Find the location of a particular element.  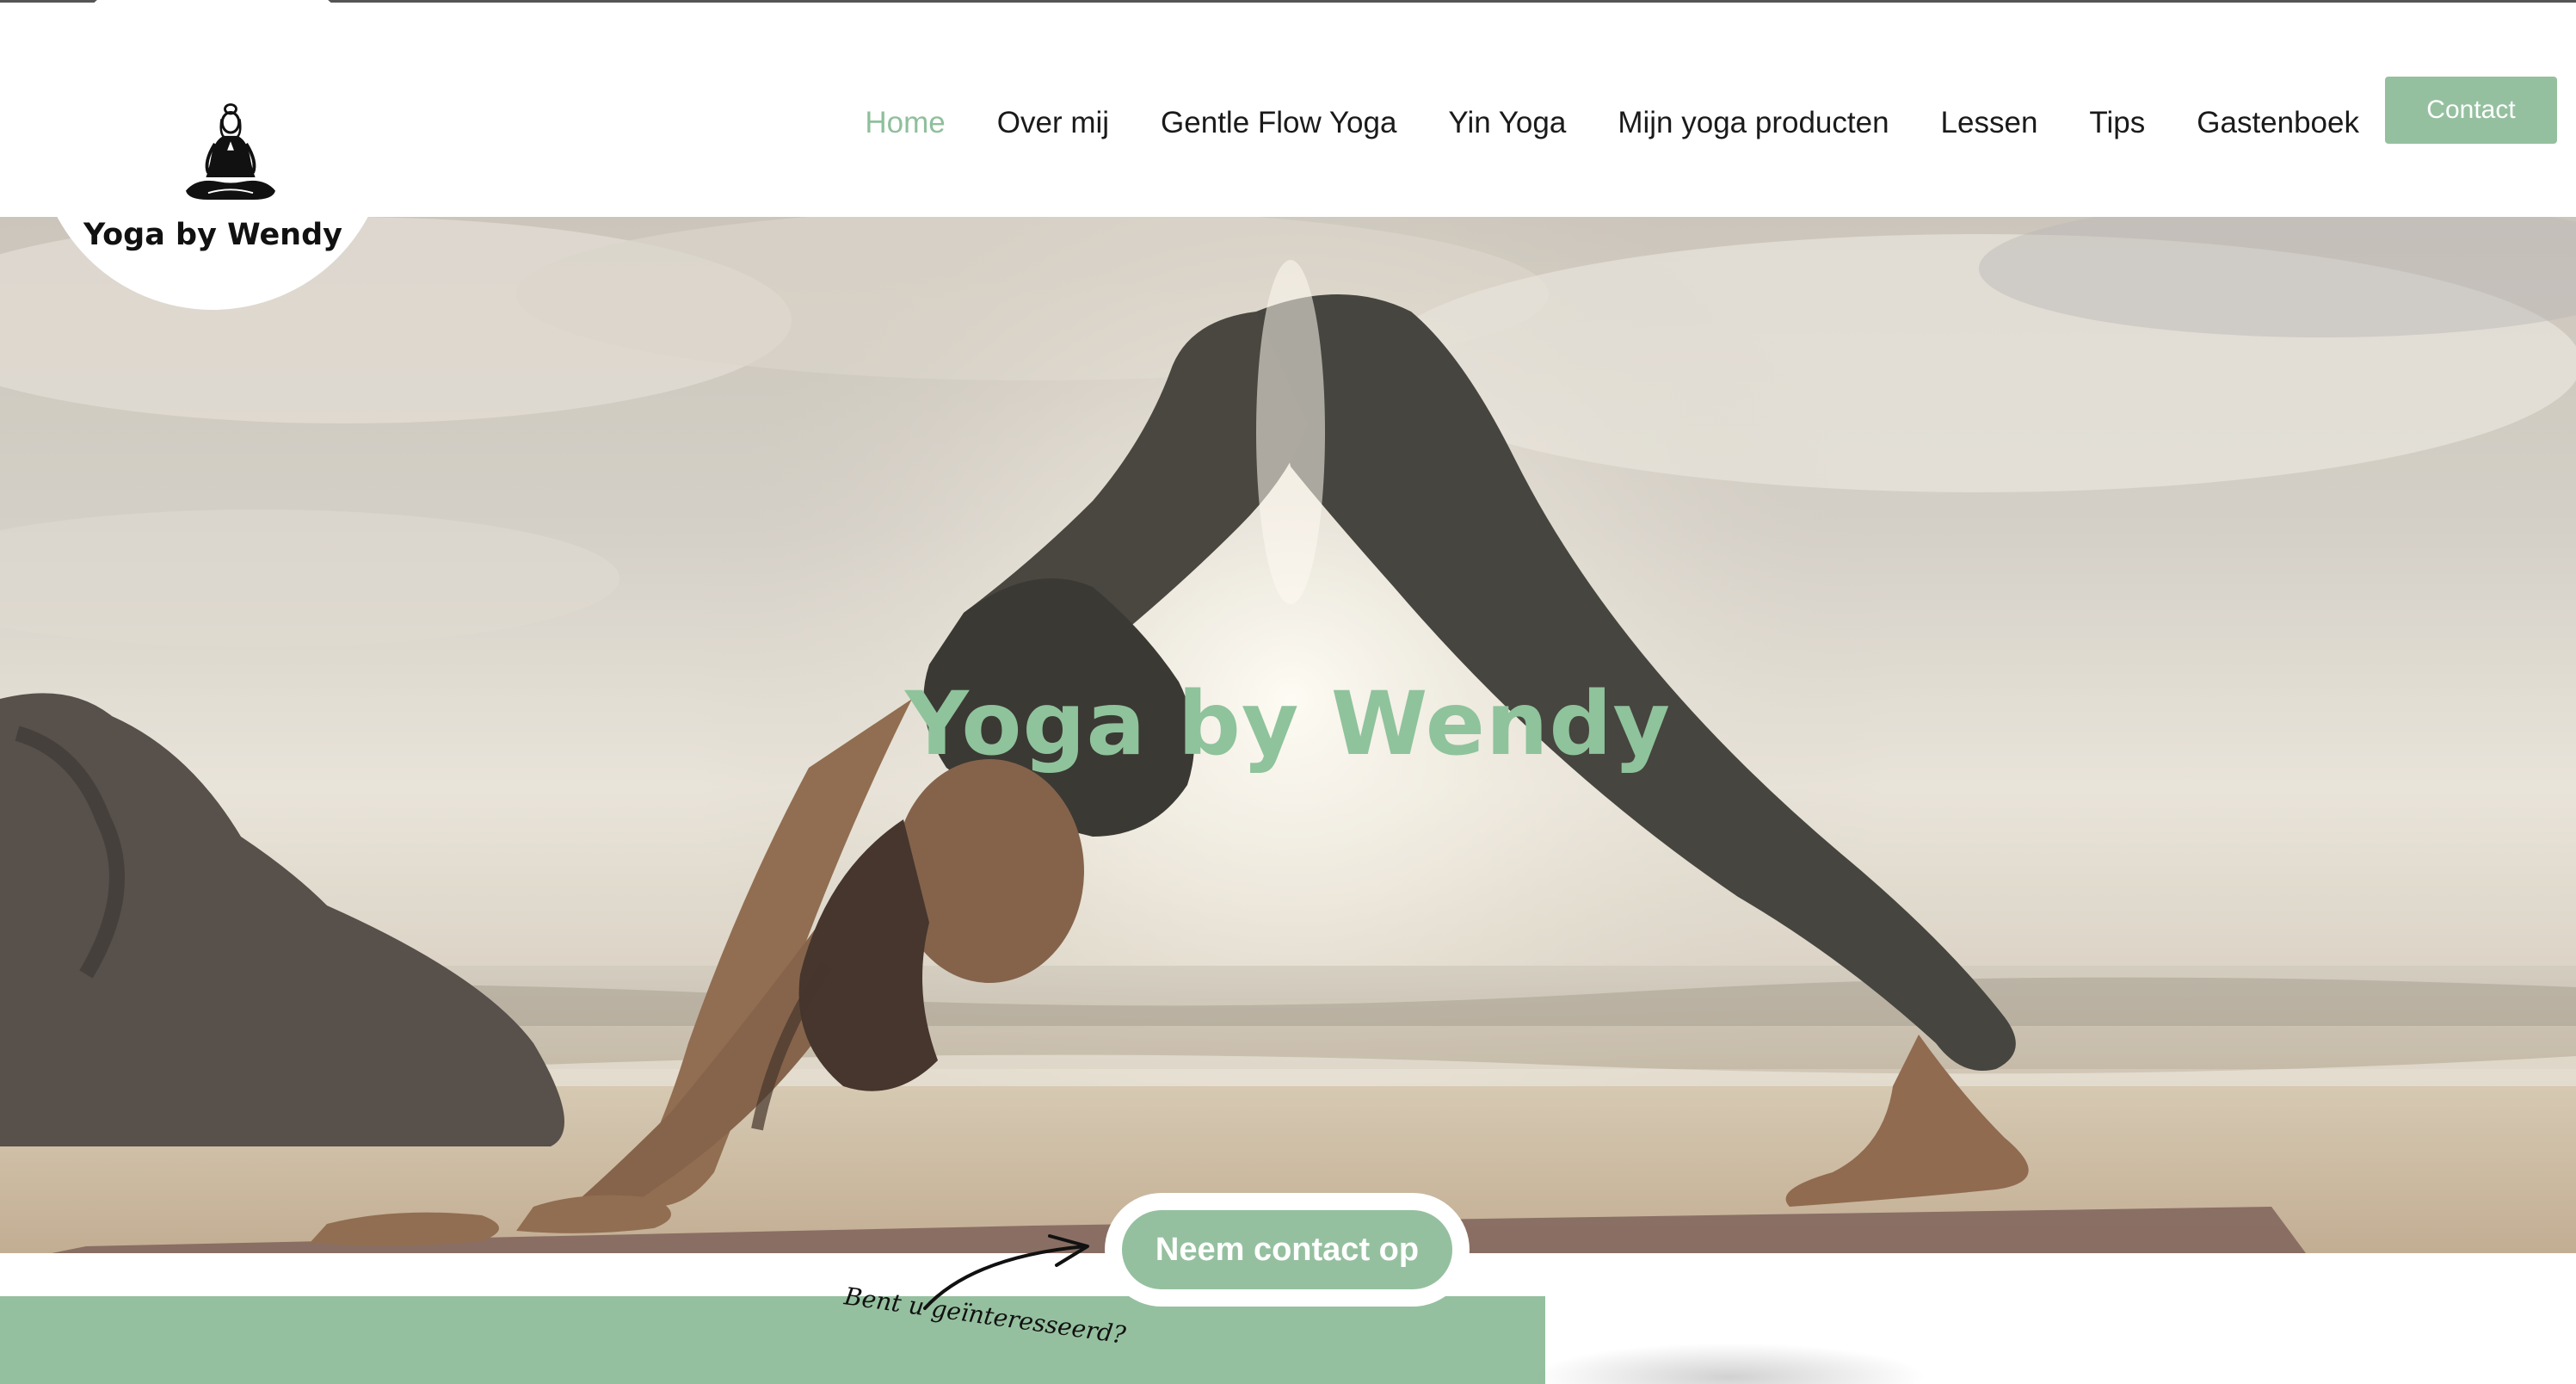

nav-item-tips: Tips is located at coordinates (2117, 123).